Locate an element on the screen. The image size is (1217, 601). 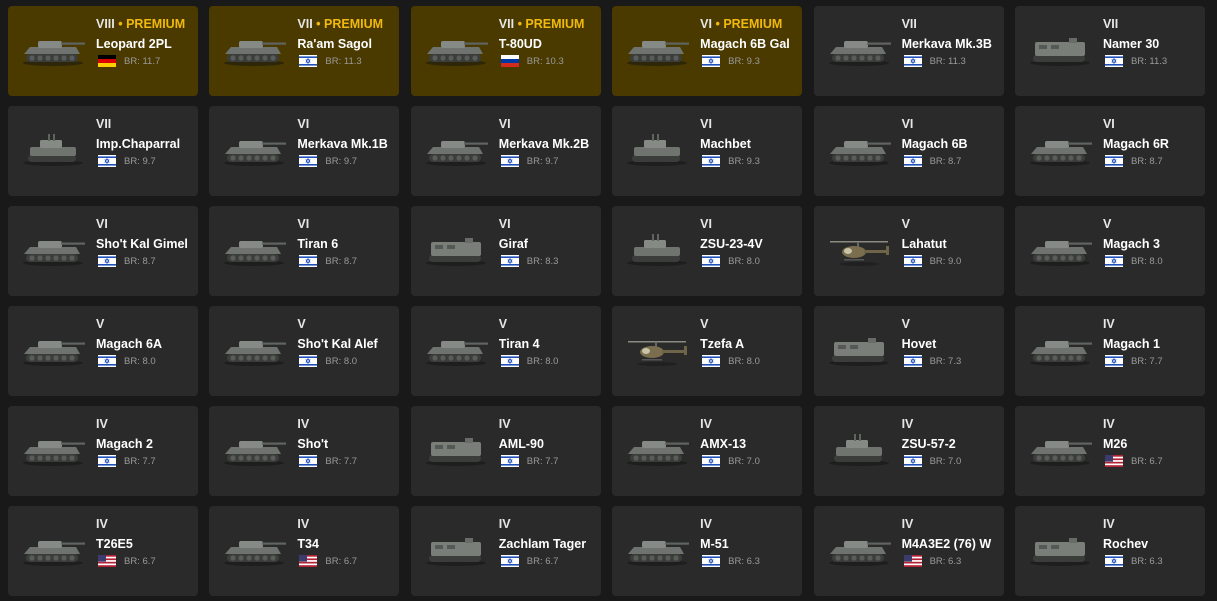
vehicle-card: VI Tiran 6 BR: 8.7 is located at coordinates (304, 251).